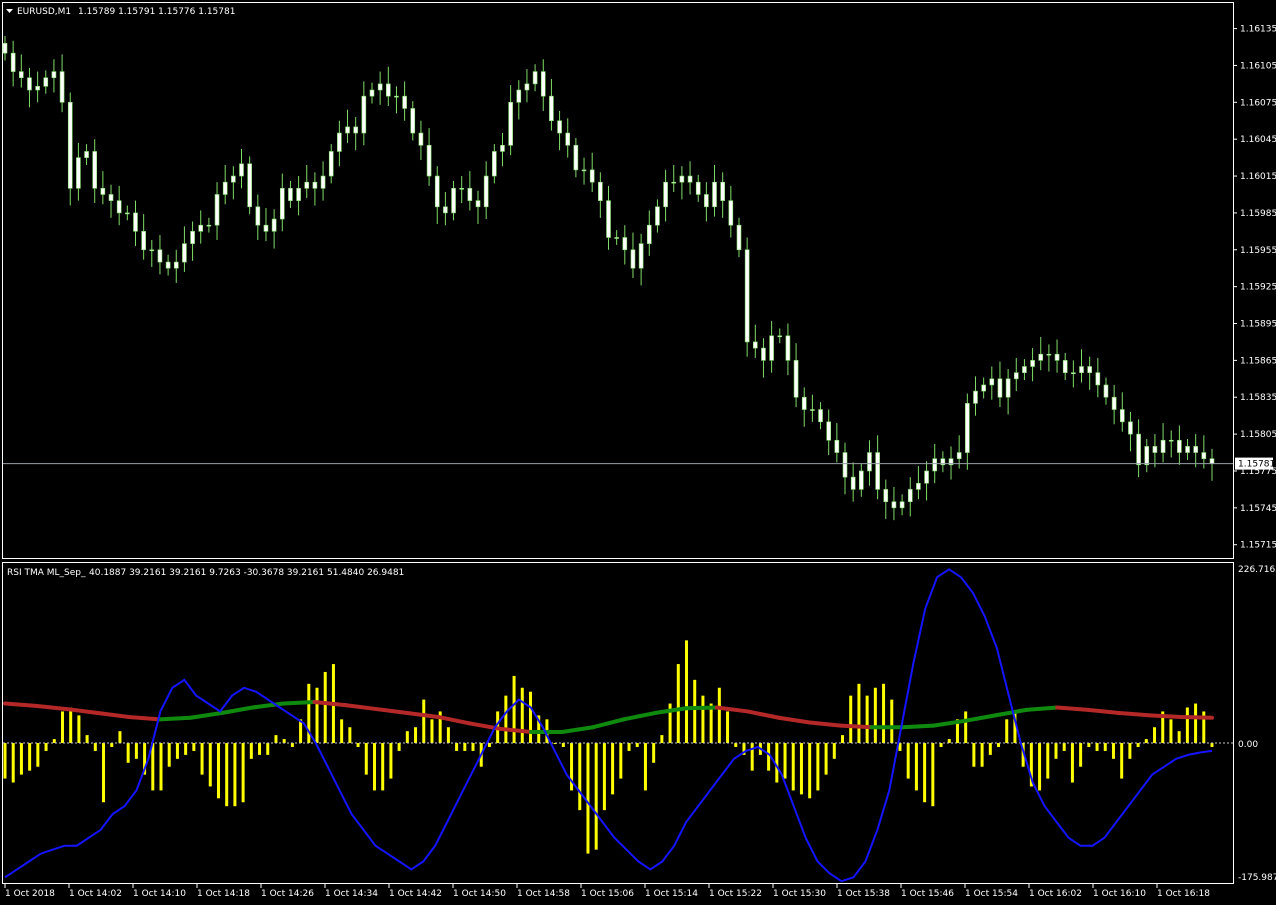 This screenshot has width=1276, height=905. Describe the element at coordinates (1258, 214) in the screenshot. I see `price-tick-label: 1.15985` at that location.